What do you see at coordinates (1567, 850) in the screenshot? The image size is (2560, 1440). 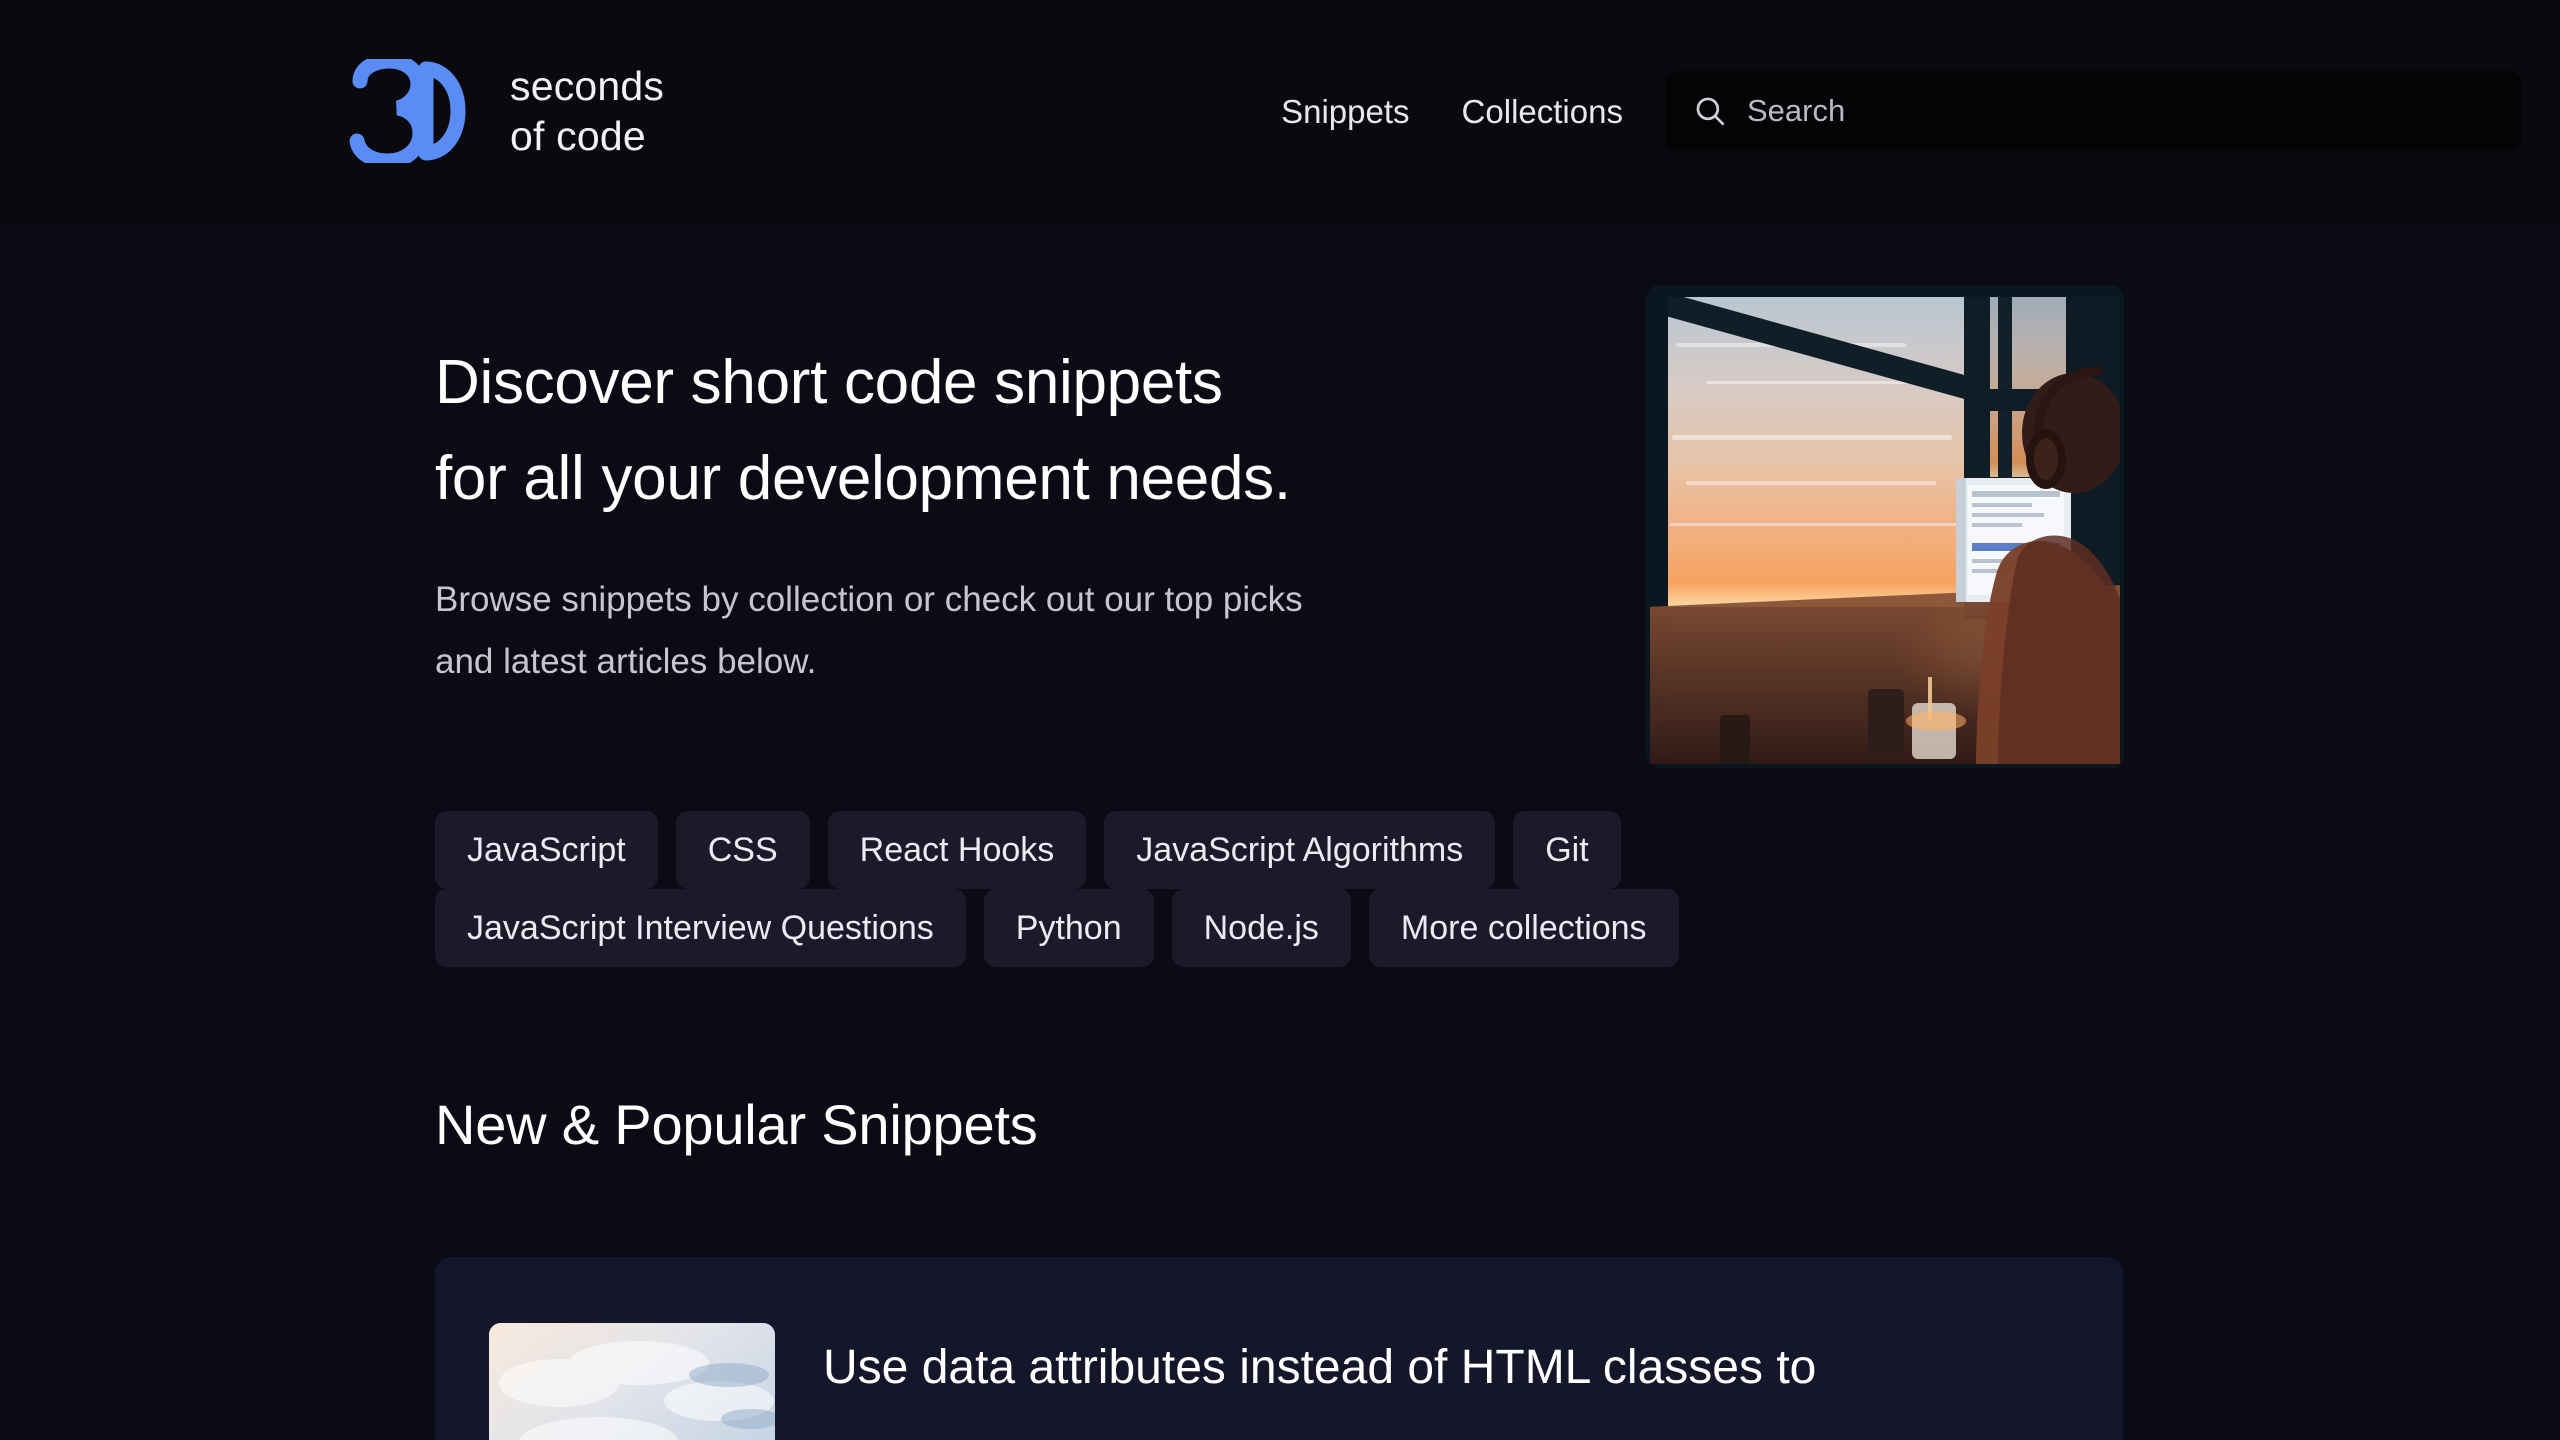 I see `collection-chip-git: Git` at bounding box center [1567, 850].